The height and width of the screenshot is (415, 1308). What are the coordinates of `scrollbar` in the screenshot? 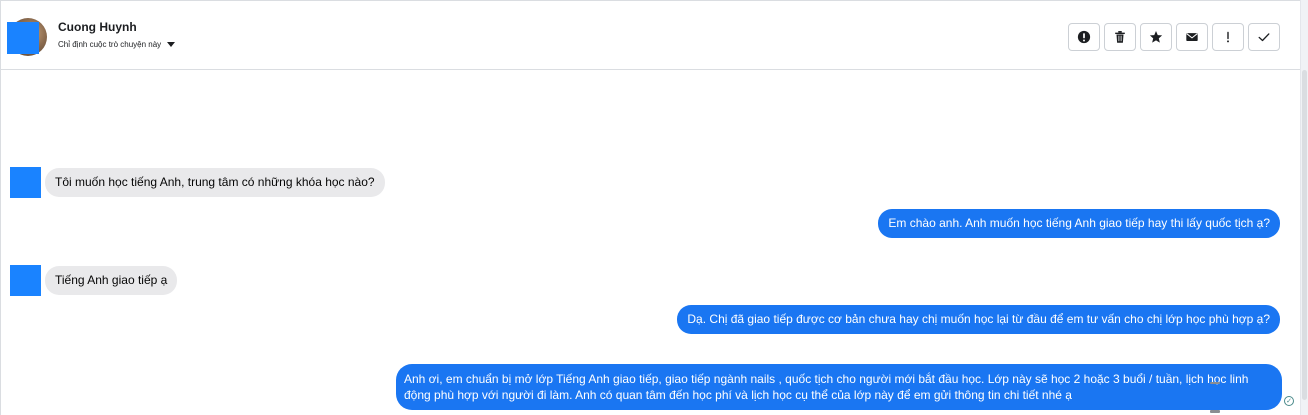 It's located at (1304, 207).